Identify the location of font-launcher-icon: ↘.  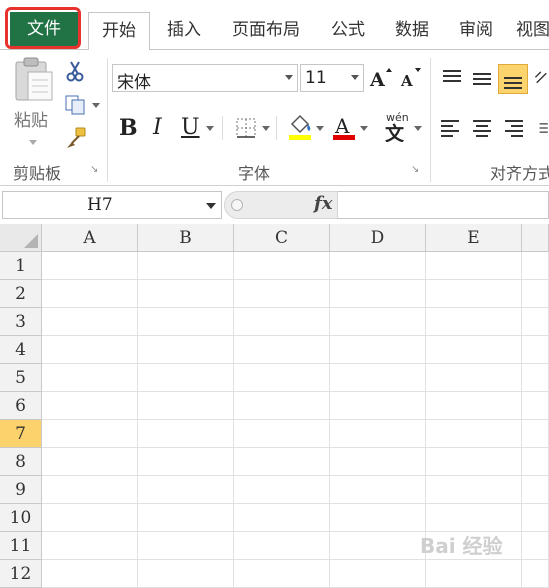
(415, 169).